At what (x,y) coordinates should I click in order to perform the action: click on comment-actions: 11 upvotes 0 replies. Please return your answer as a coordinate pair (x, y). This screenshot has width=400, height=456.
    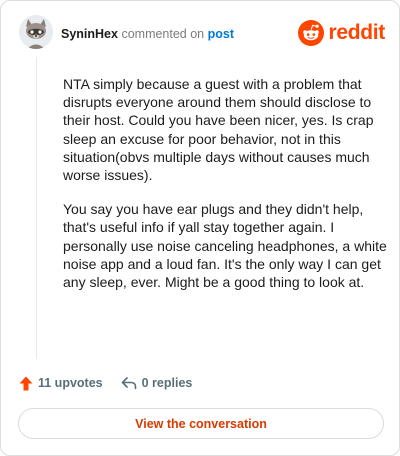
    Looking at the image, I should click on (105, 383).